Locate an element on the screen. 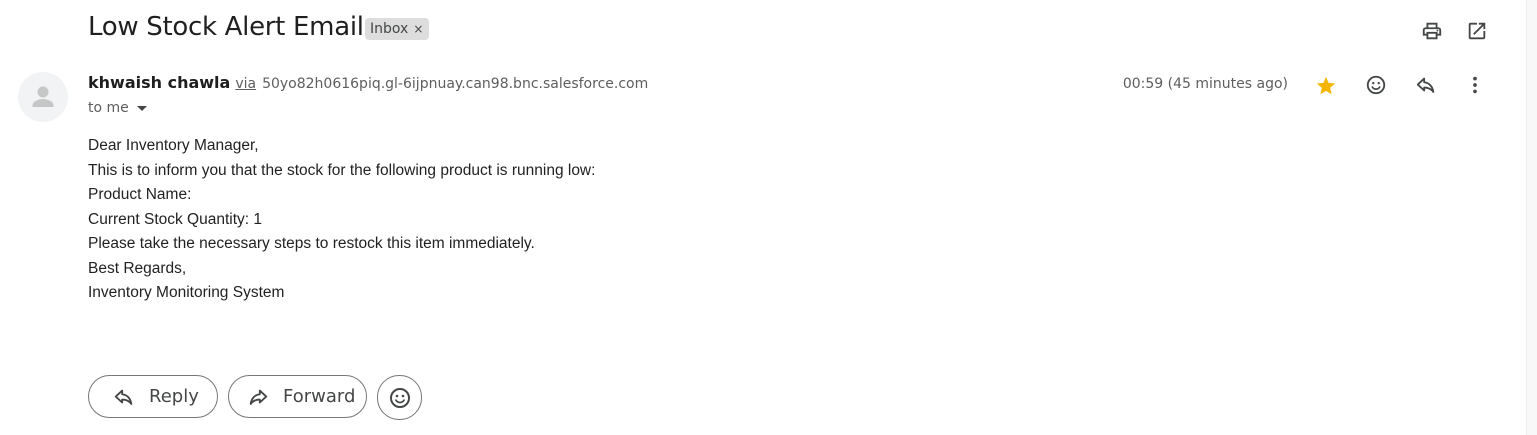 This screenshot has width=1537, height=435. add-emoji-reaction-icon is located at coordinates (399, 397).